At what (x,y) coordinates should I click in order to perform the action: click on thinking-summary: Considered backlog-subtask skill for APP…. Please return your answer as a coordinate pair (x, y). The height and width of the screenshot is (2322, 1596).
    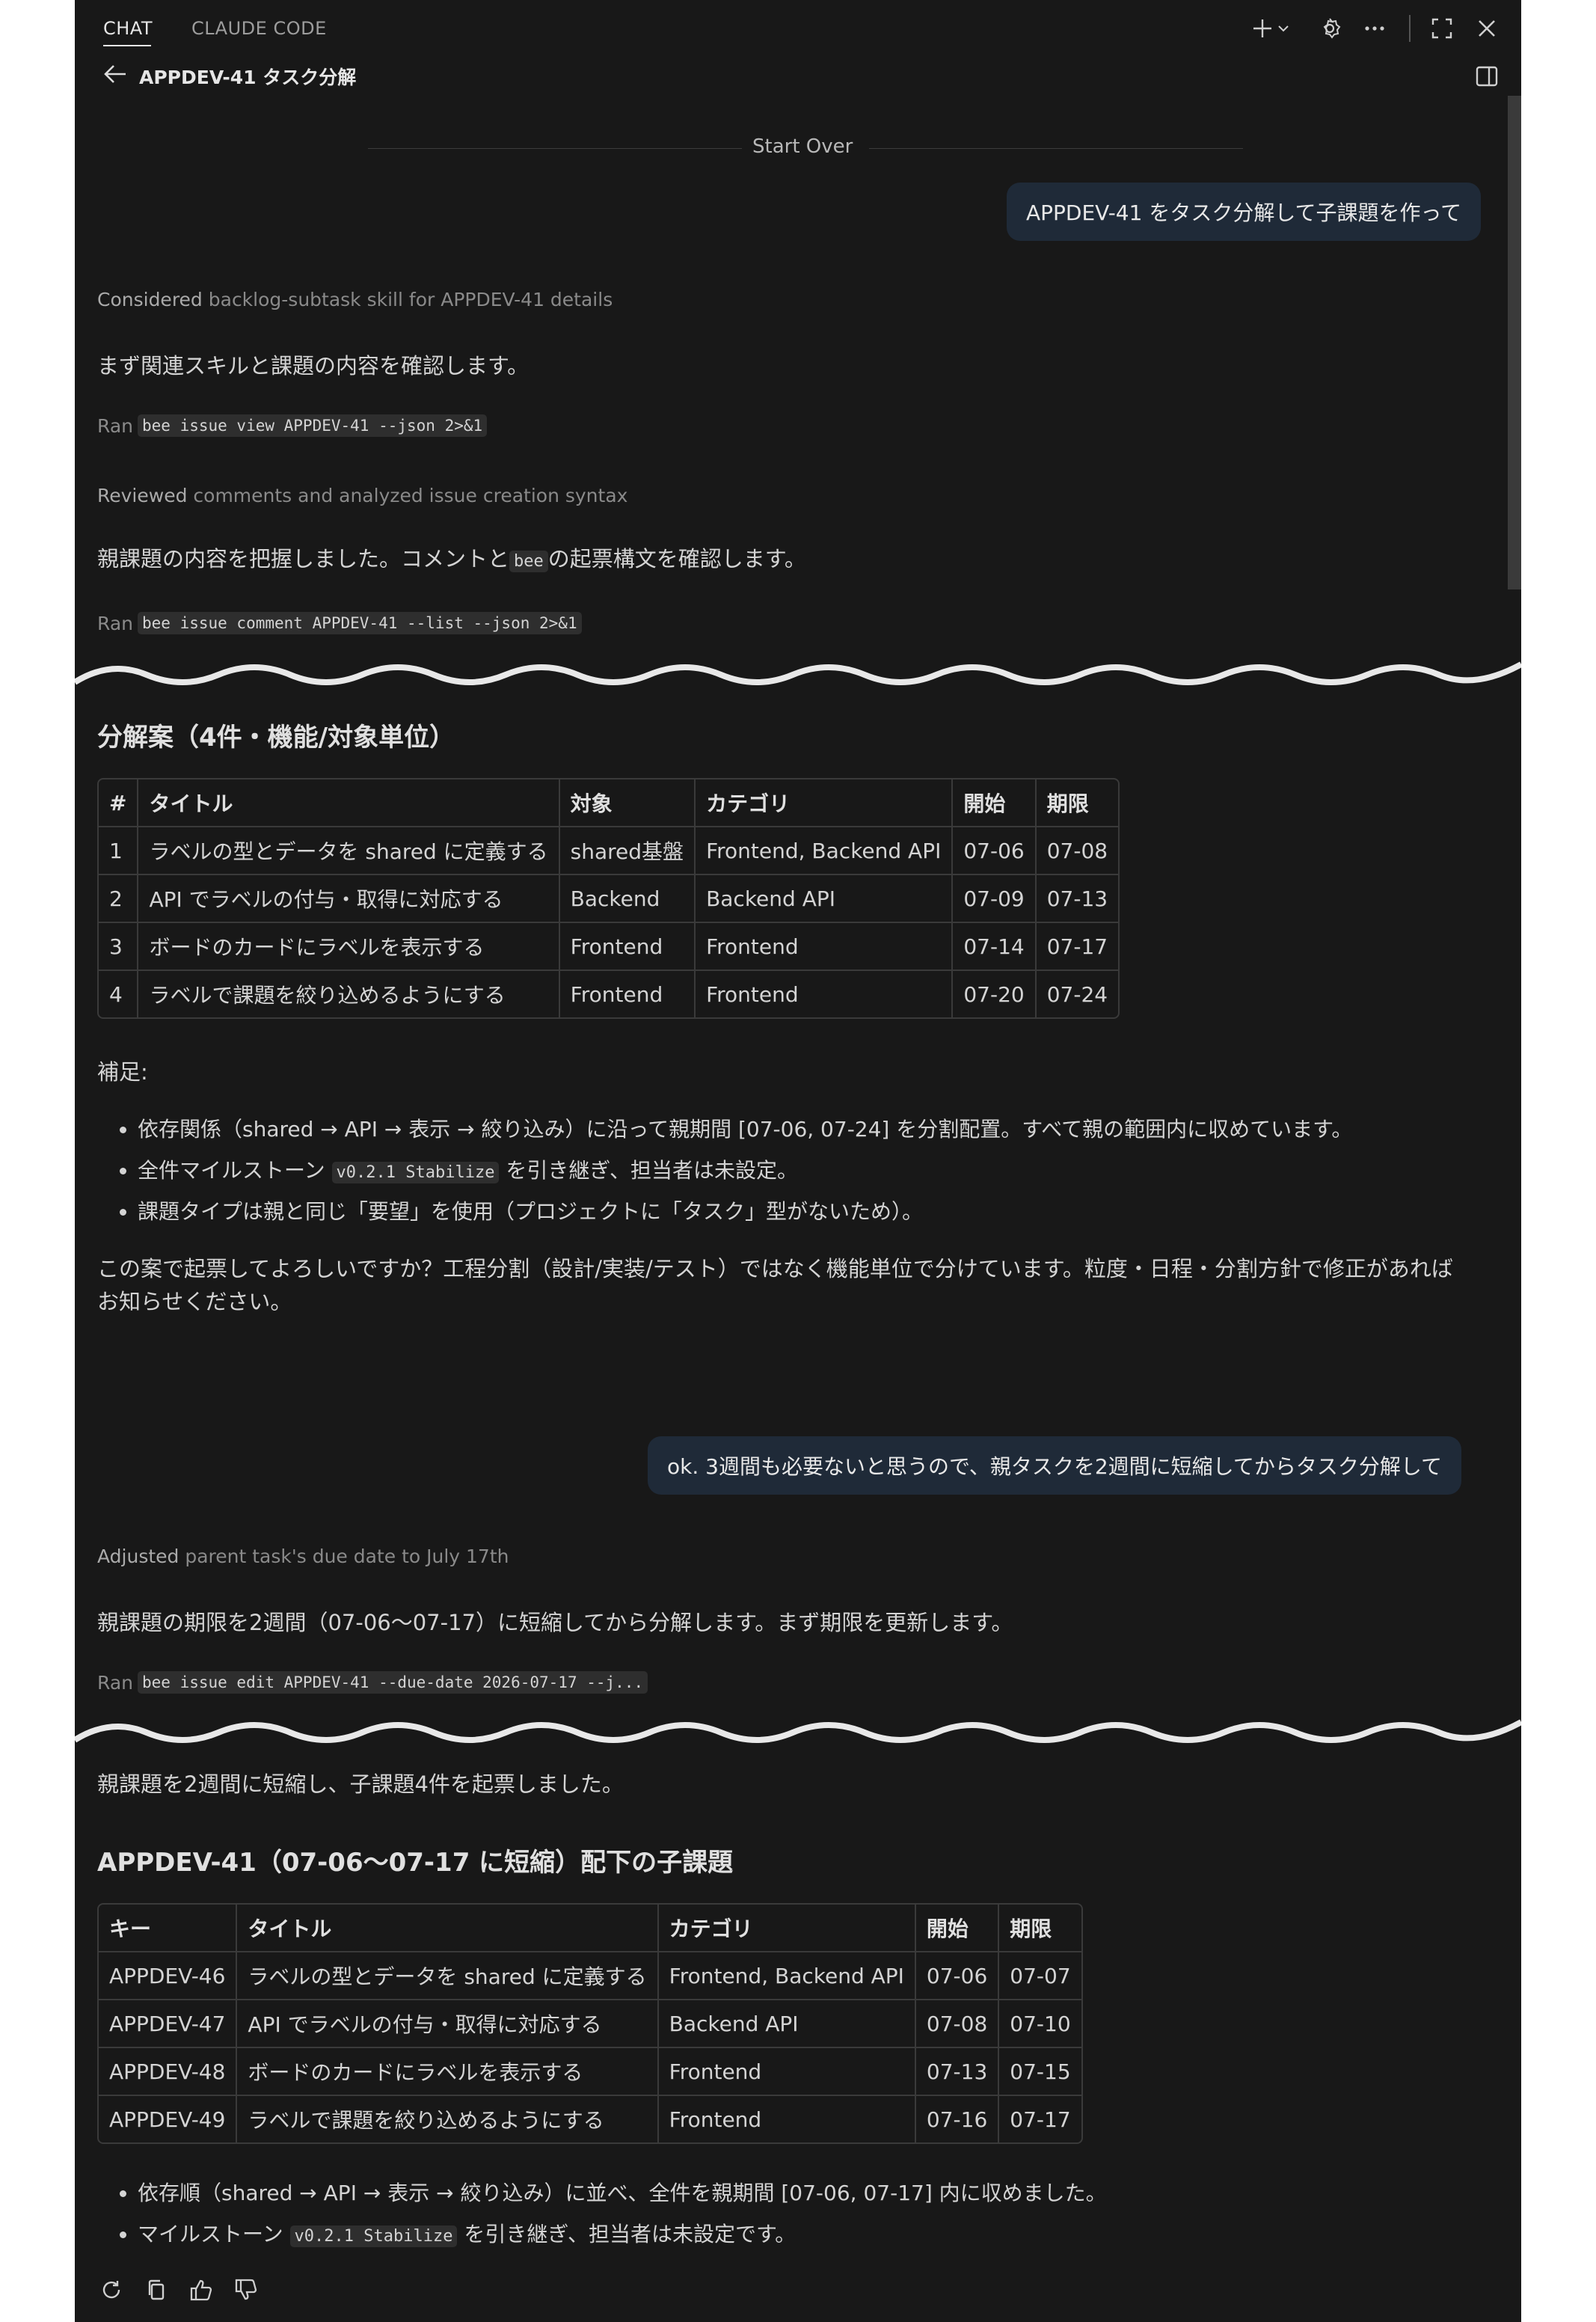
    Looking at the image, I should click on (355, 299).